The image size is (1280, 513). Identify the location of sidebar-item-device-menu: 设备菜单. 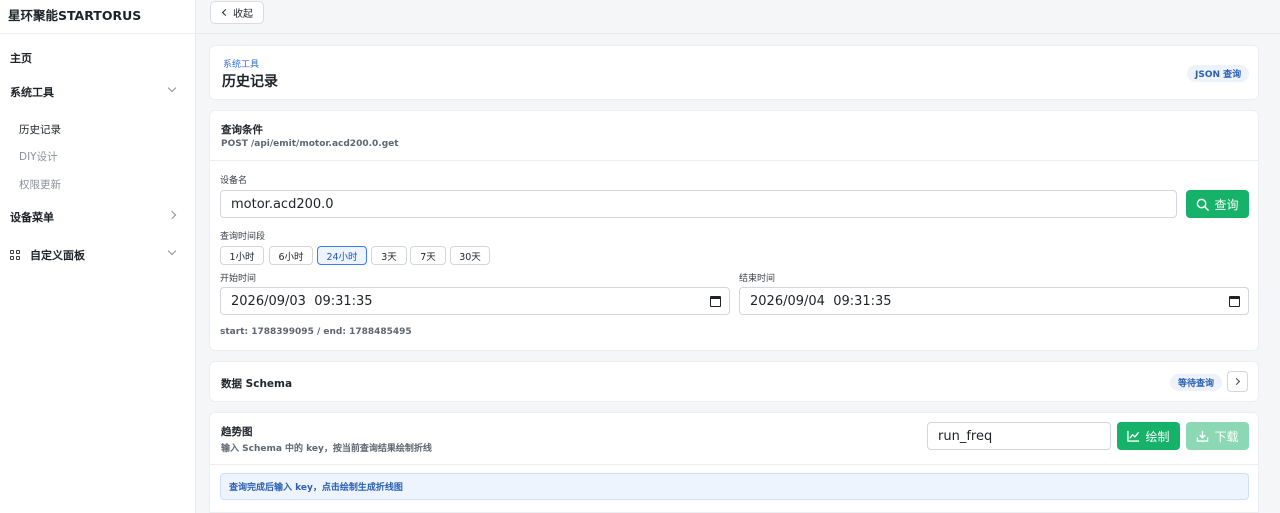
(97, 217).